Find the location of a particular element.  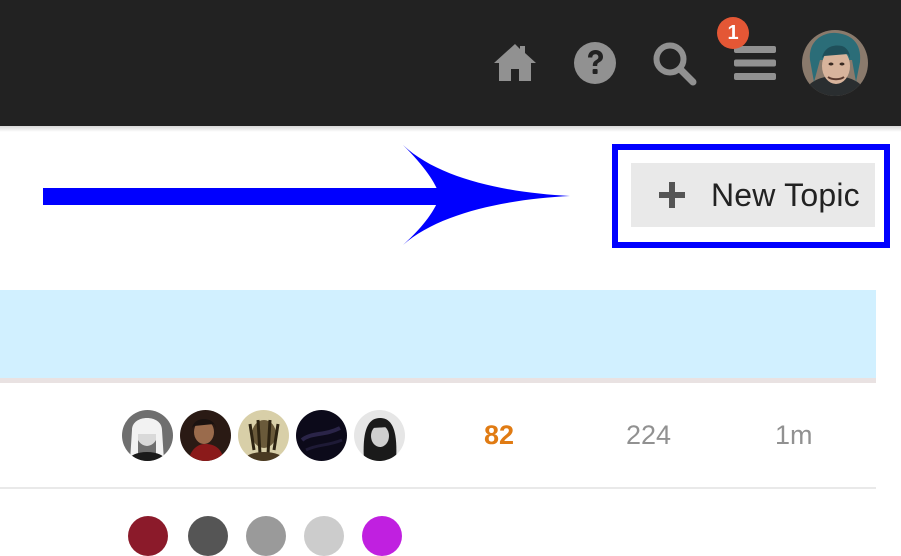

notification-badge: 1 is located at coordinates (733, 33).